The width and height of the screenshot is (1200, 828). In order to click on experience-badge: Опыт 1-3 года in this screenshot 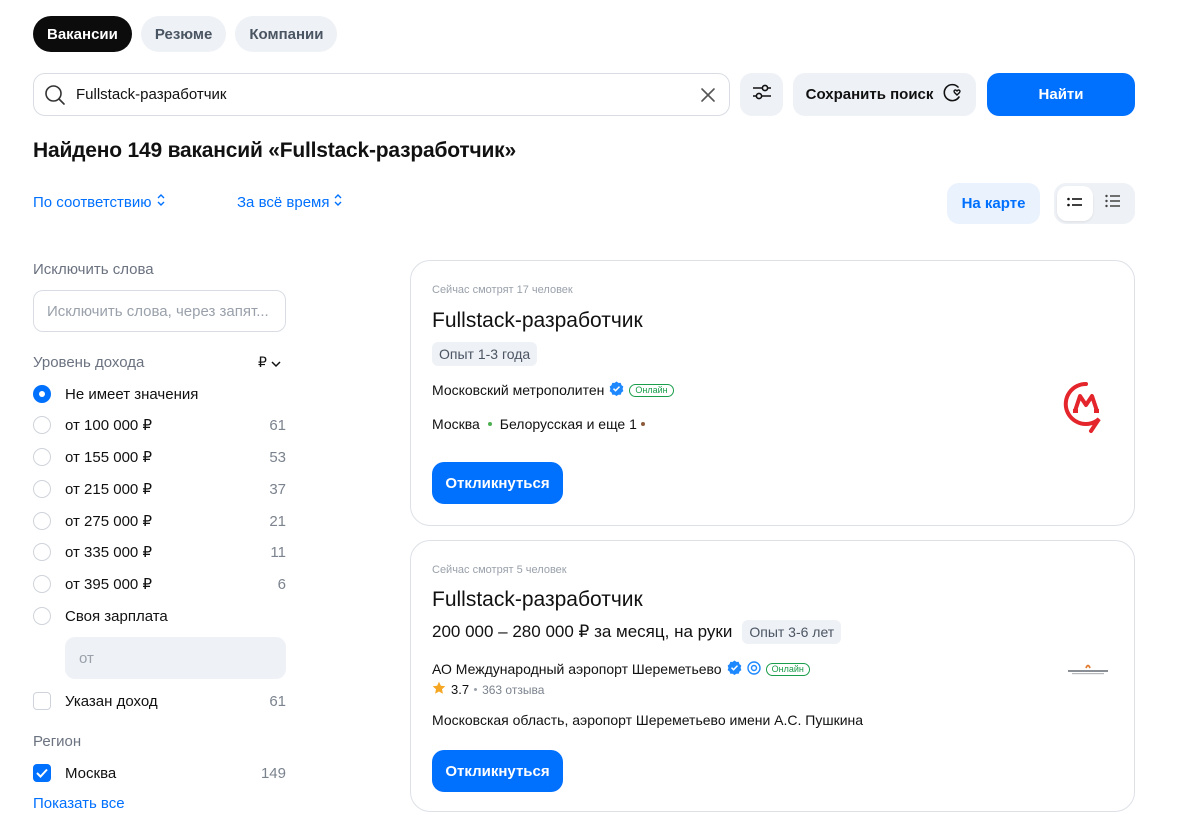, I will do `click(485, 354)`.